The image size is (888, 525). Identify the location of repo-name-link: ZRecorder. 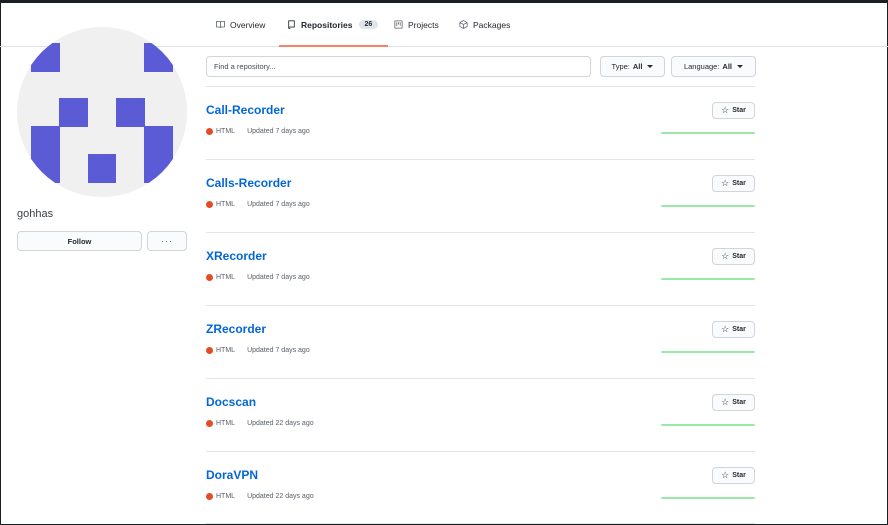
(236, 329).